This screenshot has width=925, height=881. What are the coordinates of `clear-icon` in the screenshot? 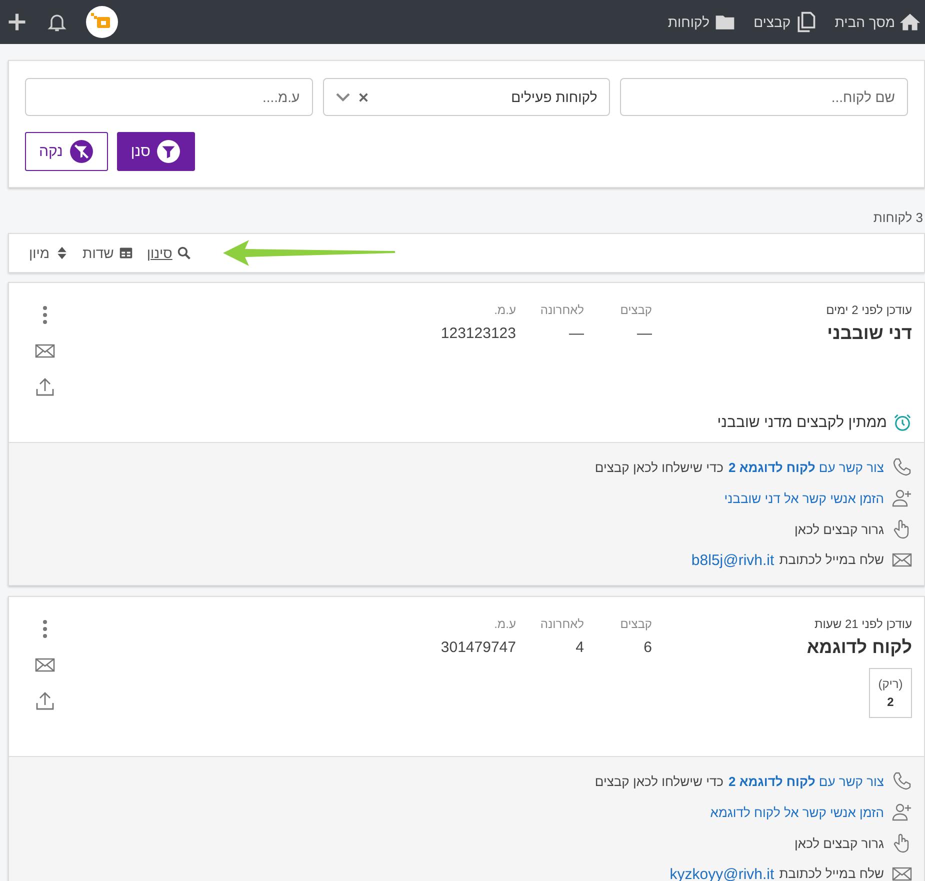 It's located at (363, 97).